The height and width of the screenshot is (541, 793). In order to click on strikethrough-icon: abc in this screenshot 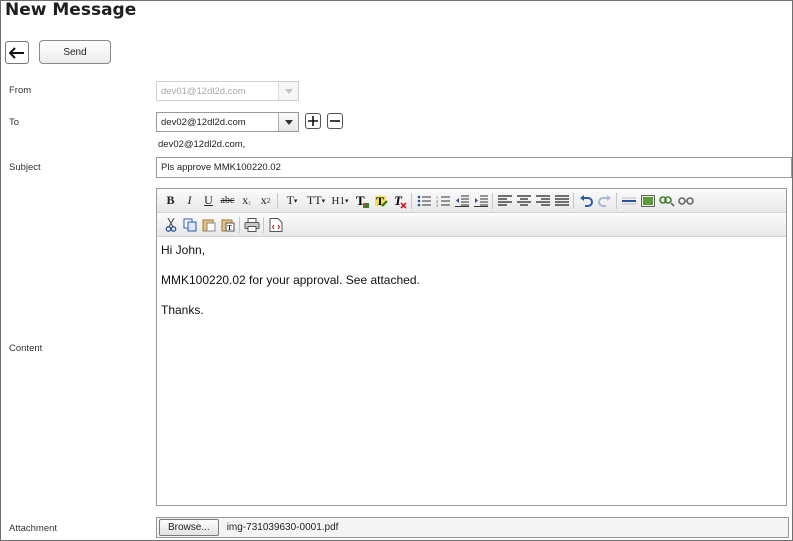, I will do `click(227, 201)`.